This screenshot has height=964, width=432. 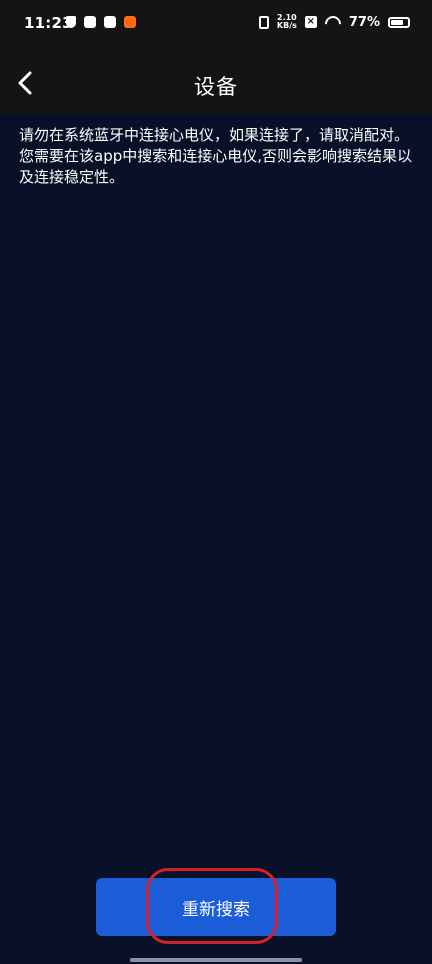 I want to click on app-header: 设备, so click(x=216, y=83).